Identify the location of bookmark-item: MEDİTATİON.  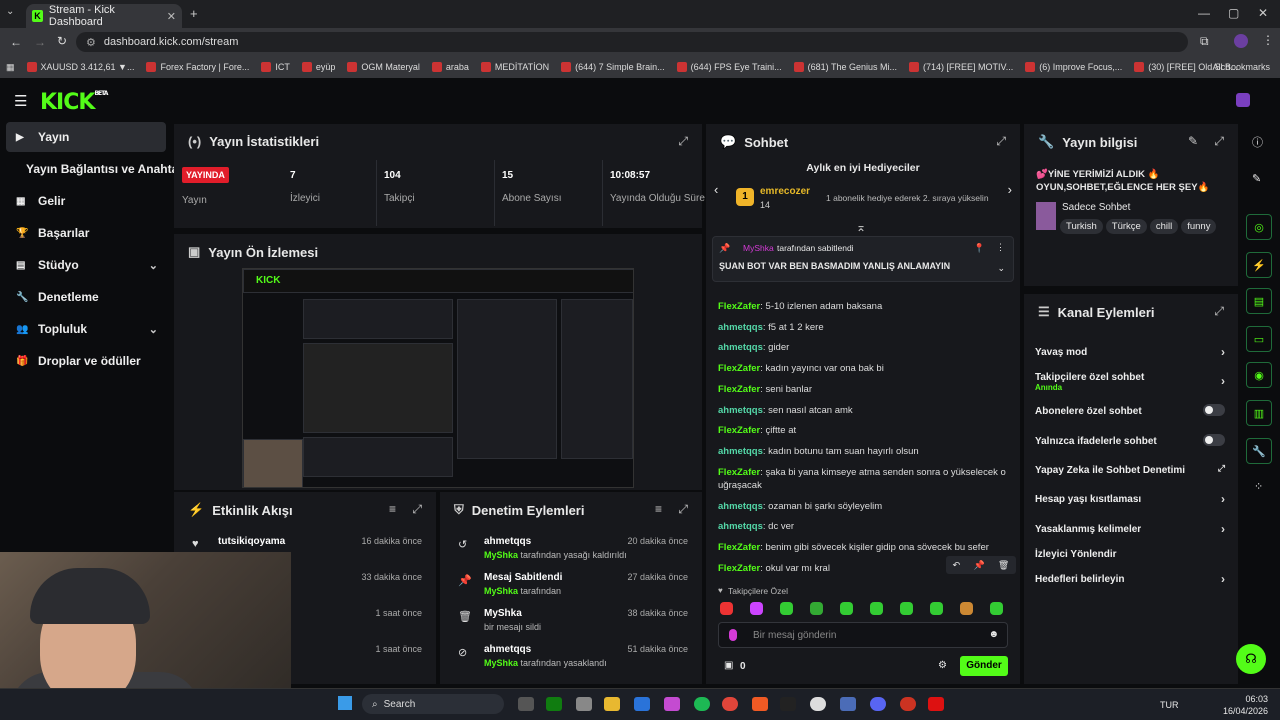
(514, 67).